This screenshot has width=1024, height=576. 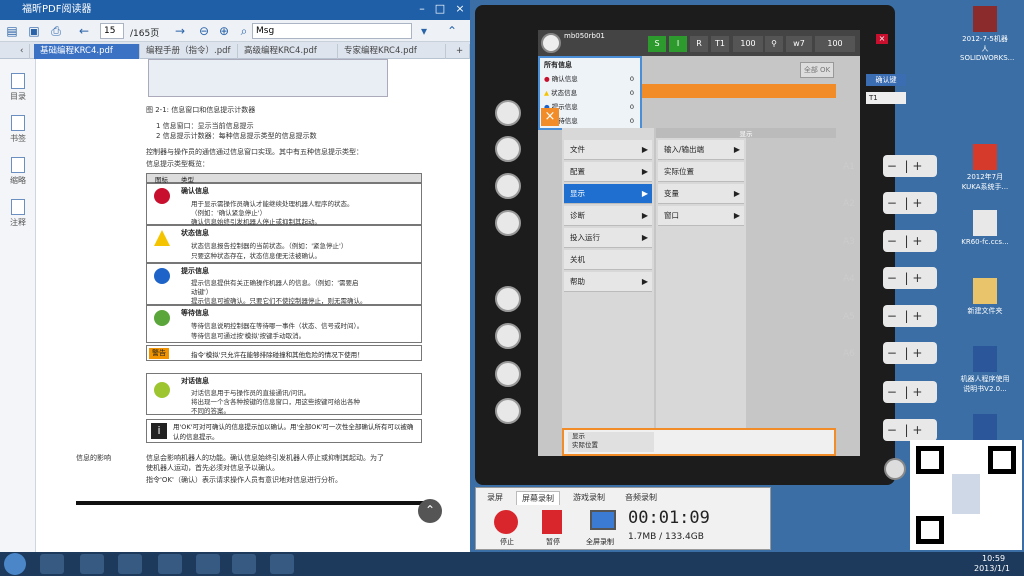 I want to click on ok-all-button: 全部 OK, so click(x=817, y=70).